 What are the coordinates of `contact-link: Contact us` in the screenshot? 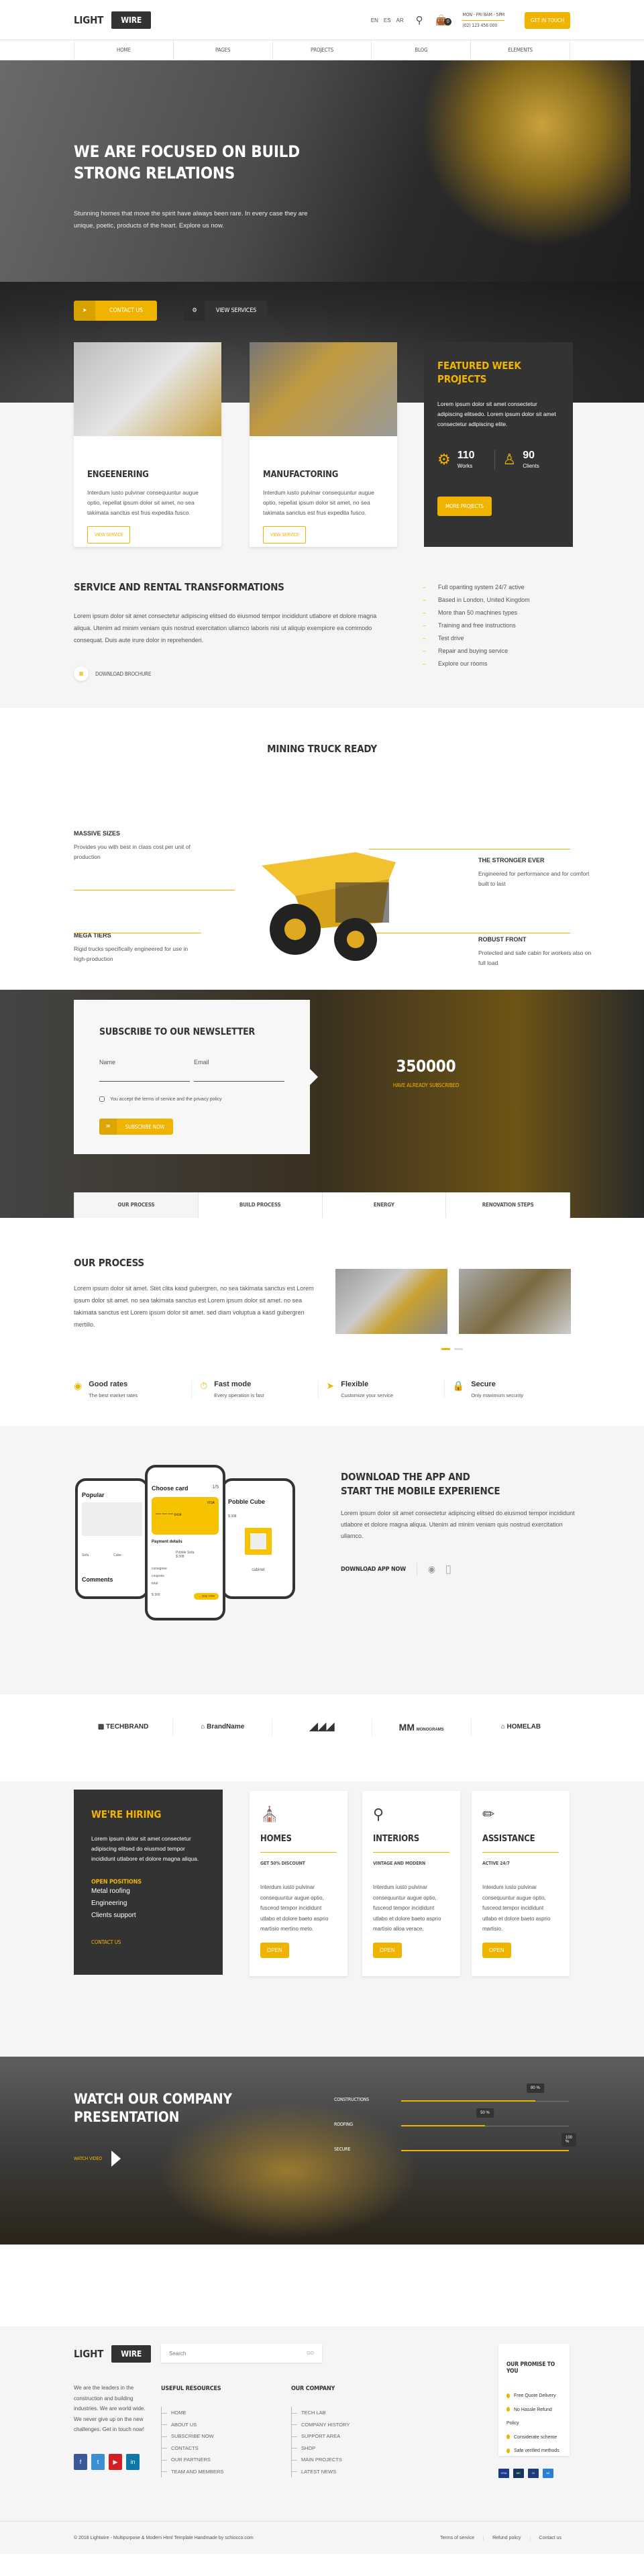 It's located at (549, 2538).